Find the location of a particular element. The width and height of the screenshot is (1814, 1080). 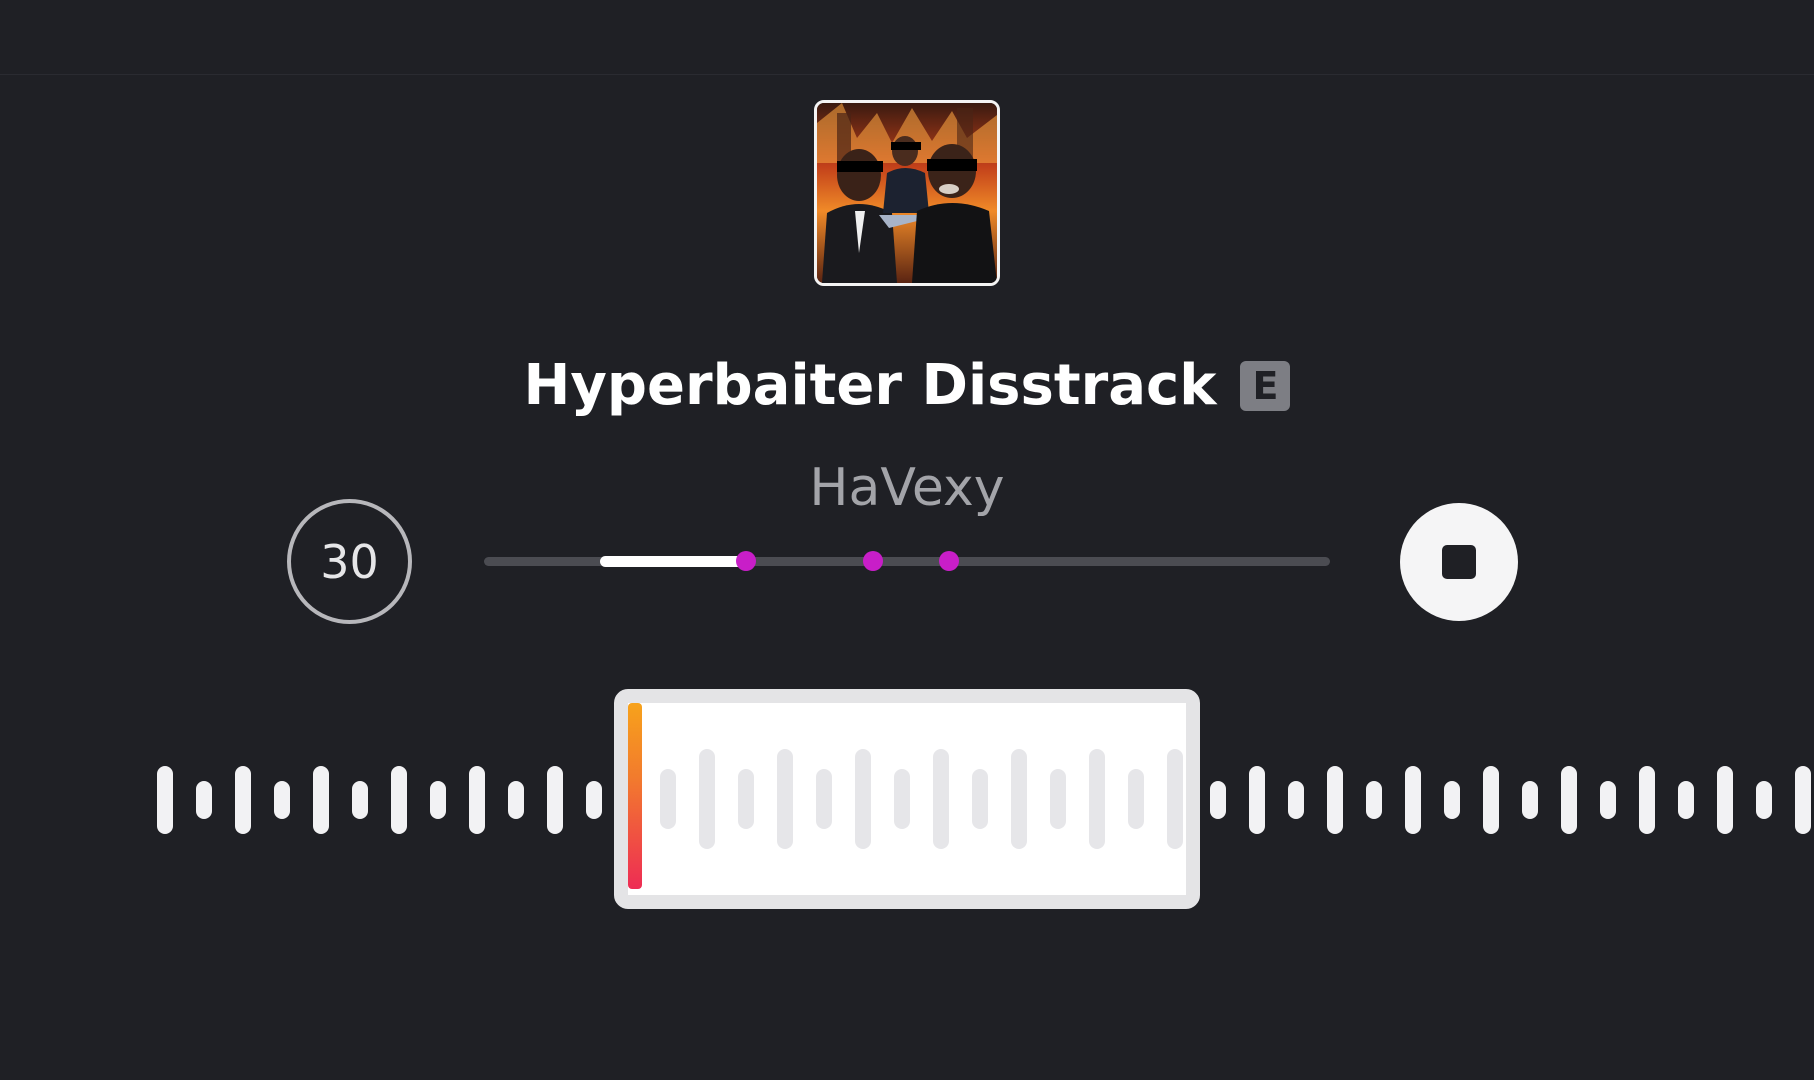

clip-selection-window is located at coordinates (907, 799).